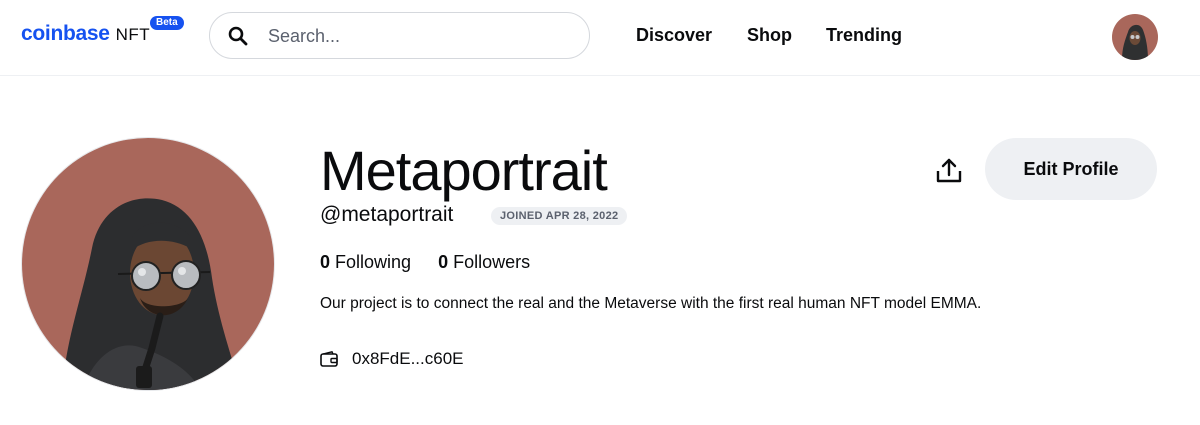 The height and width of the screenshot is (425, 1200). What do you see at coordinates (464, 170) in the screenshot?
I see `profile-name: Metaportrait` at bounding box center [464, 170].